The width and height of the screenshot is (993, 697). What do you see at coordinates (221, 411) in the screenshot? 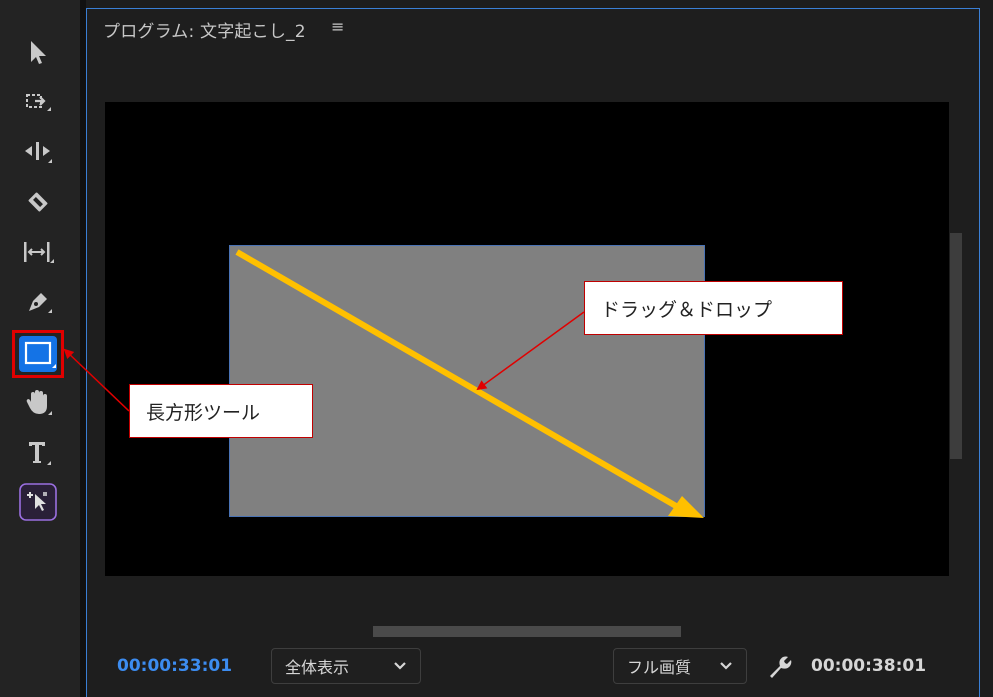
I see `rectangle-tool-callout: 長方形ツール` at bounding box center [221, 411].